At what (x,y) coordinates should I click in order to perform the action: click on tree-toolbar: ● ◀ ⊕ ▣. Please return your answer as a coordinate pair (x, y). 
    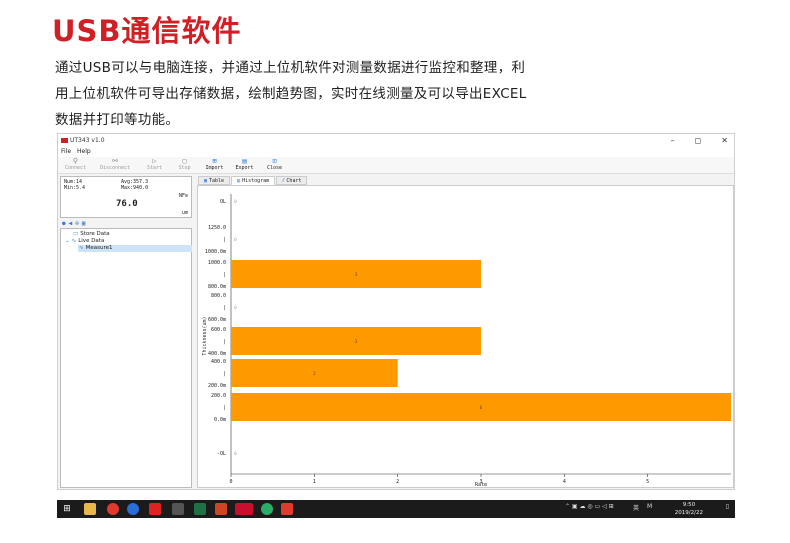
    Looking at the image, I should click on (74, 223).